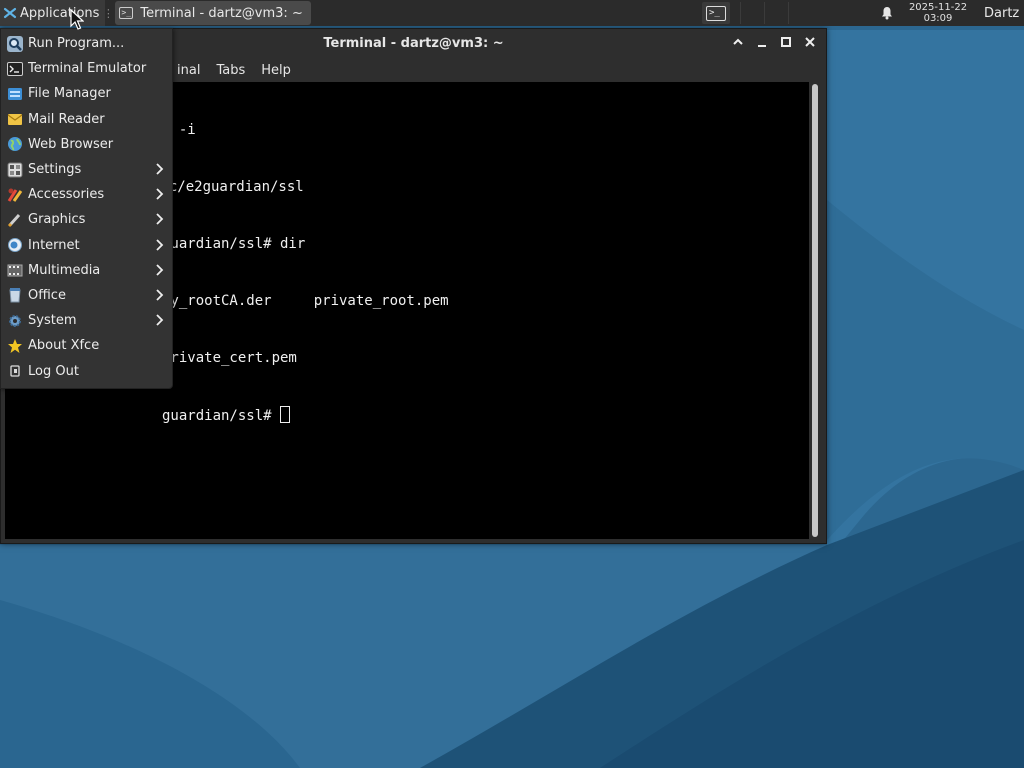  What do you see at coordinates (15, 371) in the screenshot?
I see `logout-icon` at bounding box center [15, 371].